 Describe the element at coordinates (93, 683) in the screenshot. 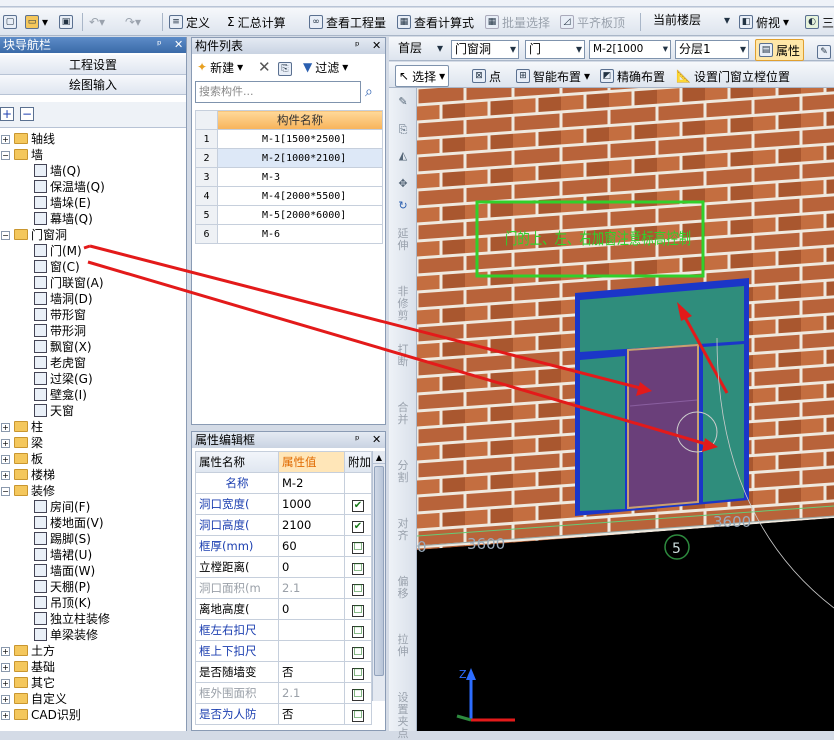

I see `tree-category: + 其它` at that location.